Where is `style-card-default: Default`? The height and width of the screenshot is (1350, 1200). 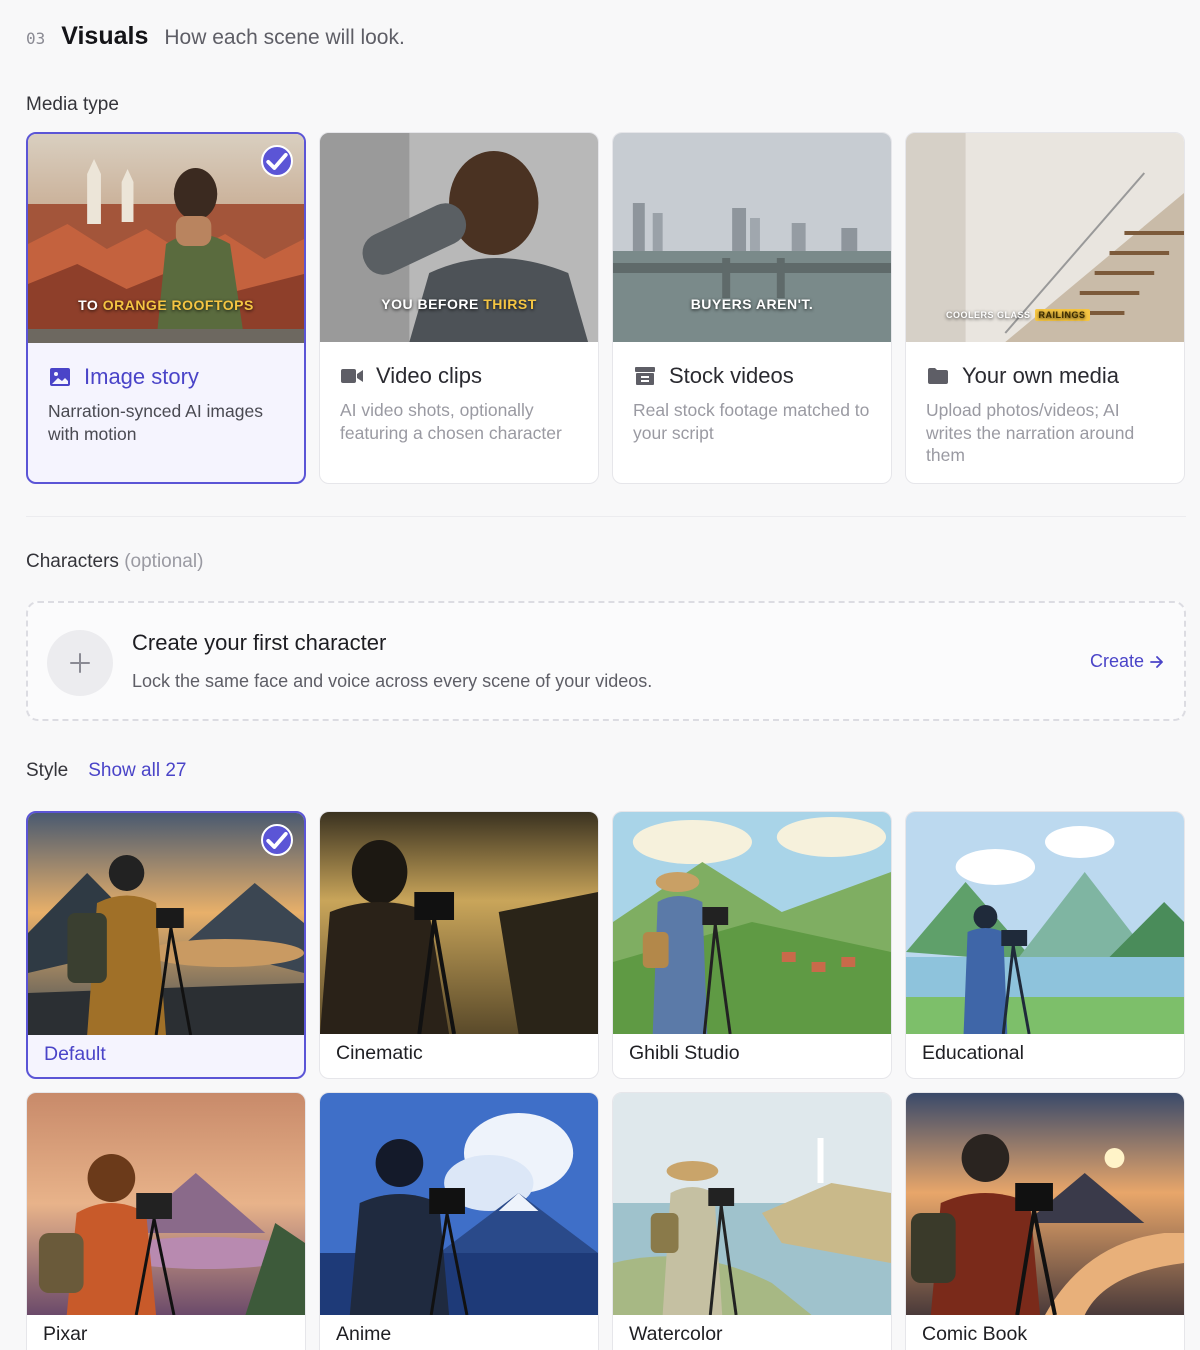
style-card-default: Default is located at coordinates (166, 945).